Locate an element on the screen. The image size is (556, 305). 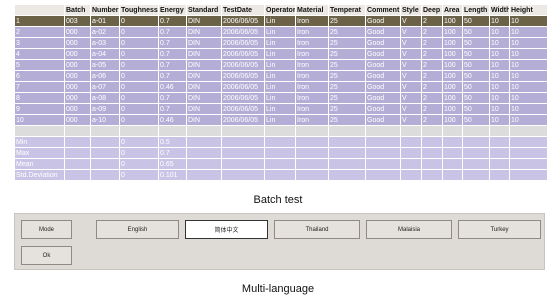
table-cell: 0.46 is located at coordinates (172, 87).